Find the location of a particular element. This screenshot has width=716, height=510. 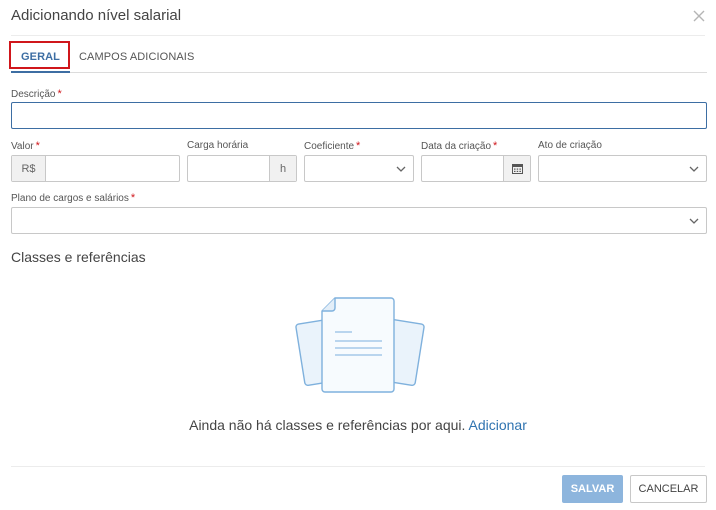

empty-documents-icon is located at coordinates (358, 347).